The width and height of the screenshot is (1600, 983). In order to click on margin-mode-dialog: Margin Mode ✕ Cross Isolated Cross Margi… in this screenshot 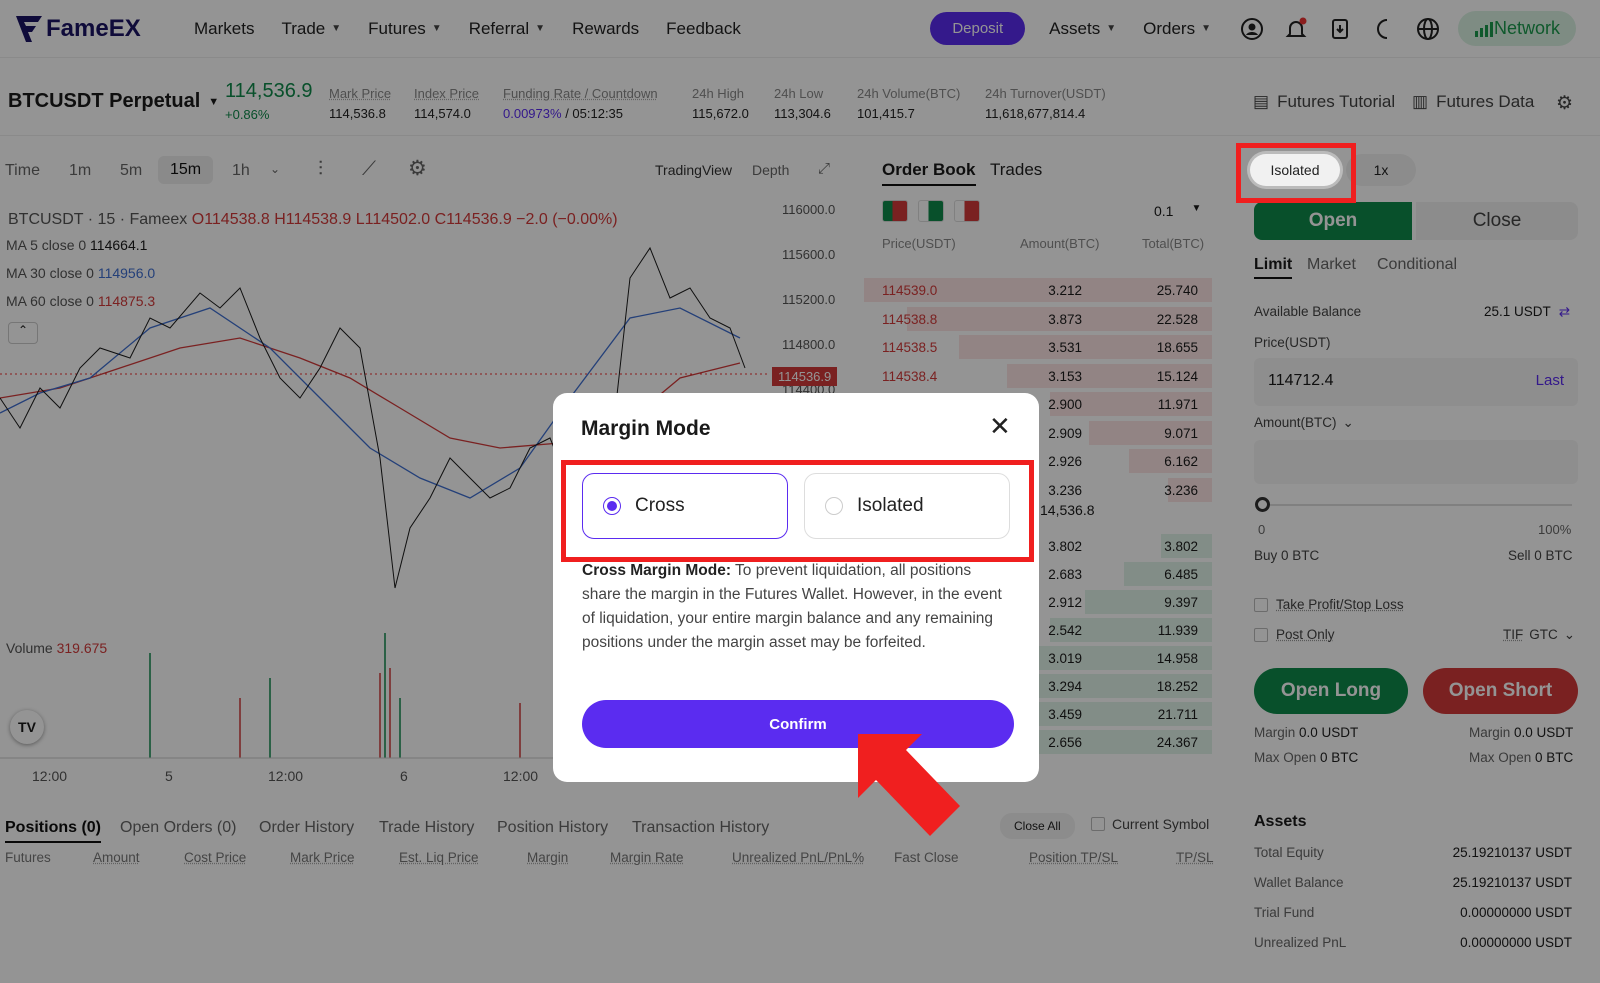, I will do `click(796, 587)`.